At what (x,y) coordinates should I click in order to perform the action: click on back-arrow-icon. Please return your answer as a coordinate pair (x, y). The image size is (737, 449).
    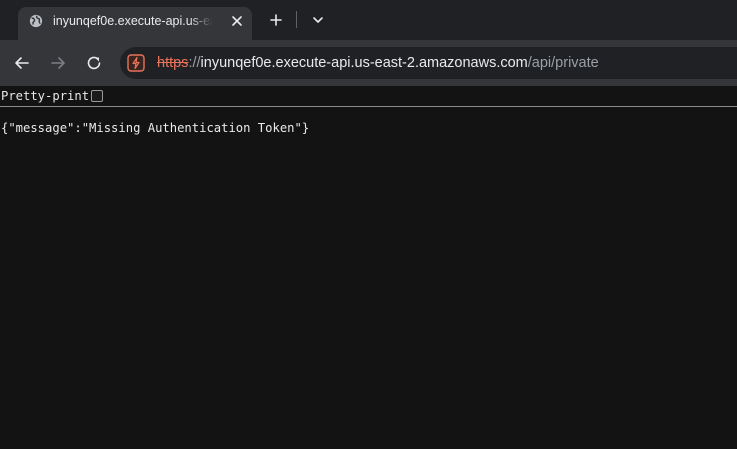
    Looking at the image, I should click on (22, 63).